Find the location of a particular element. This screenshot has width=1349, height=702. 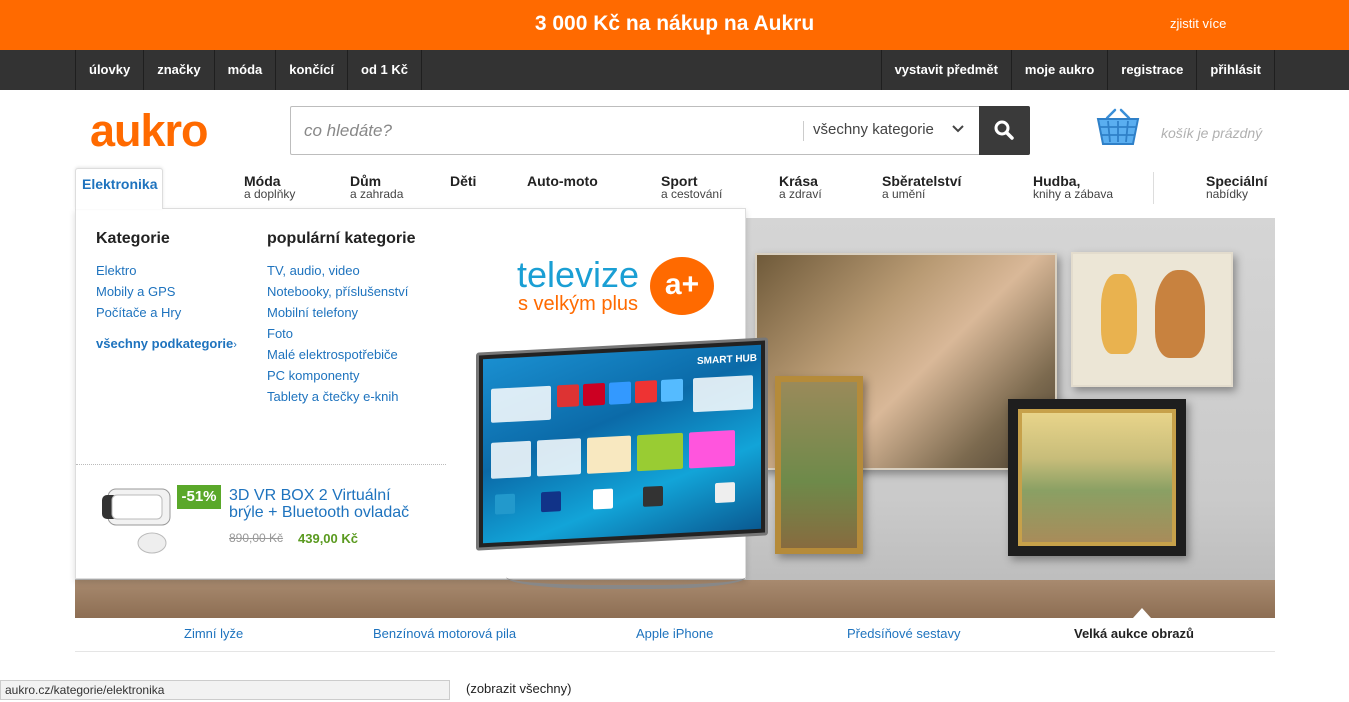

category-sberatelstvi: Sběratelství a umění is located at coordinates (921, 187).